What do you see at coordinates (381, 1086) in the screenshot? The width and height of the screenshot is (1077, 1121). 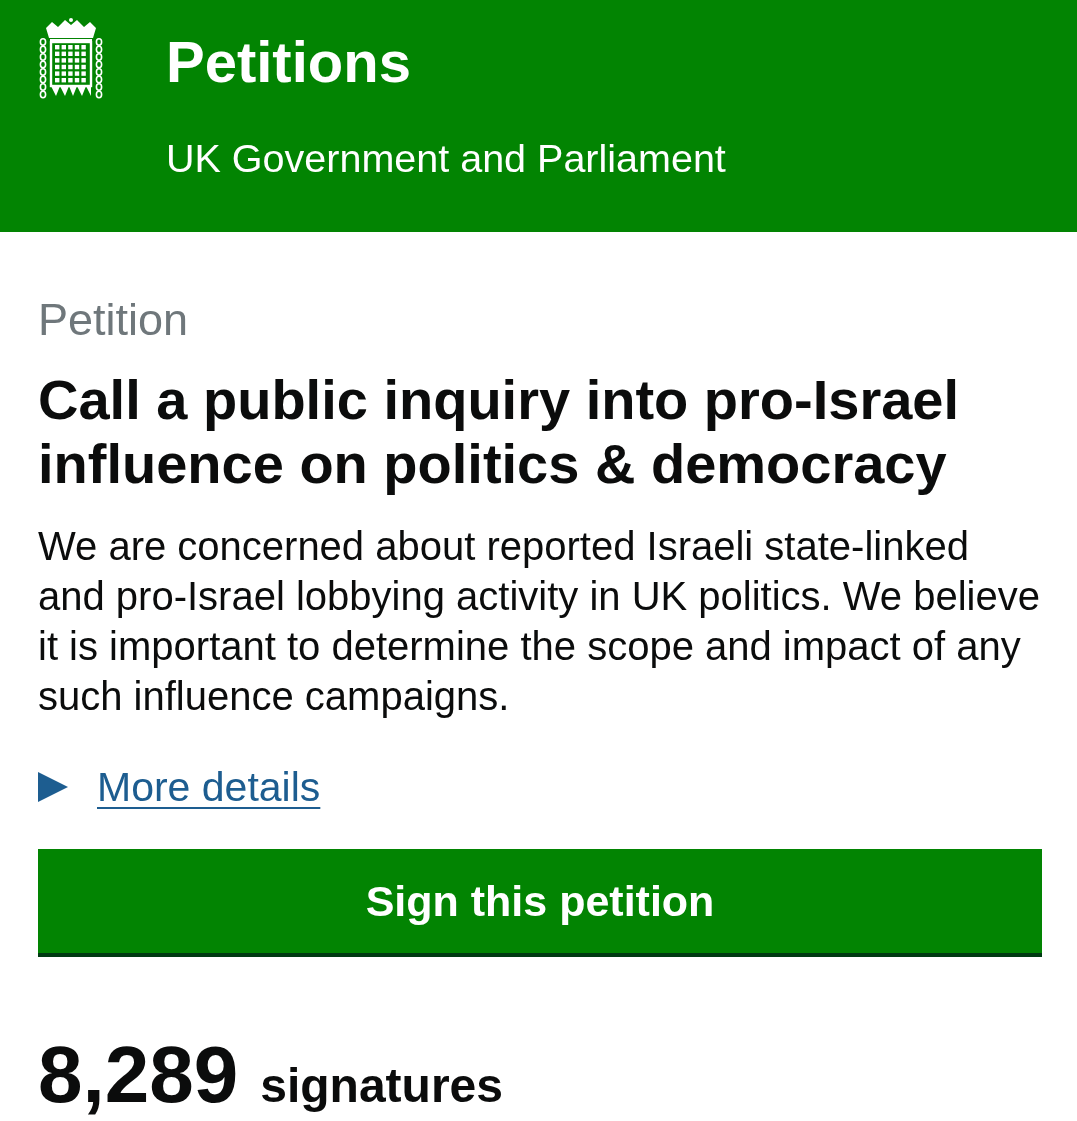 I see `signatures-label: signatures` at bounding box center [381, 1086].